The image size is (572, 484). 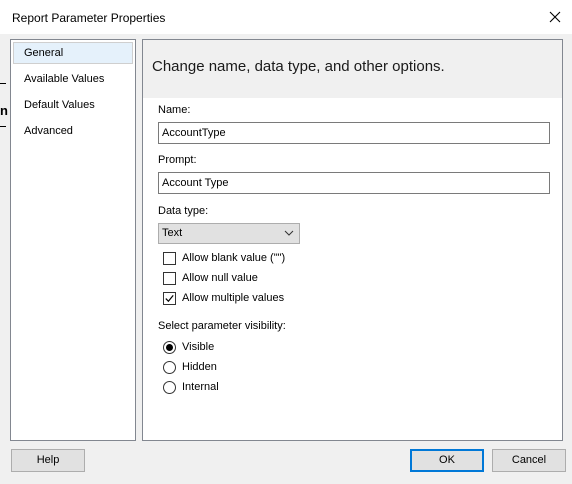 I want to click on radio-label: Hidden, so click(x=199, y=367).